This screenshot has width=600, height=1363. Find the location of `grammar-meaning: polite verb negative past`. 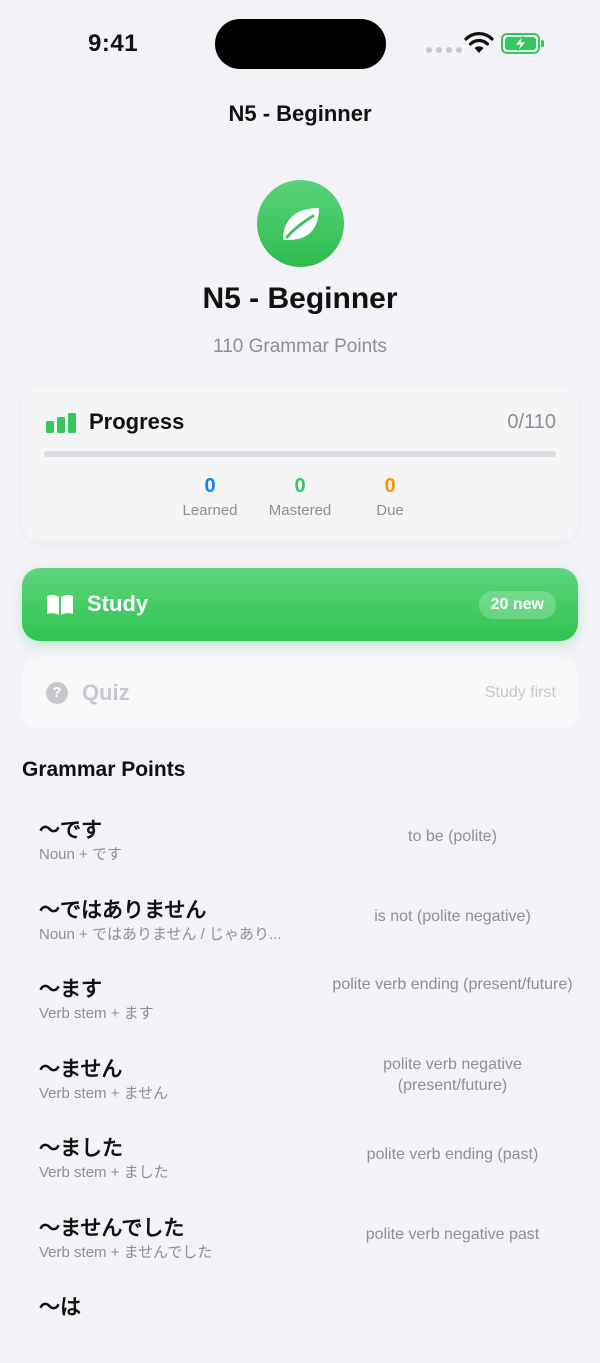

grammar-meaning: polite verb negative past is located at coordinates (452, 1234).